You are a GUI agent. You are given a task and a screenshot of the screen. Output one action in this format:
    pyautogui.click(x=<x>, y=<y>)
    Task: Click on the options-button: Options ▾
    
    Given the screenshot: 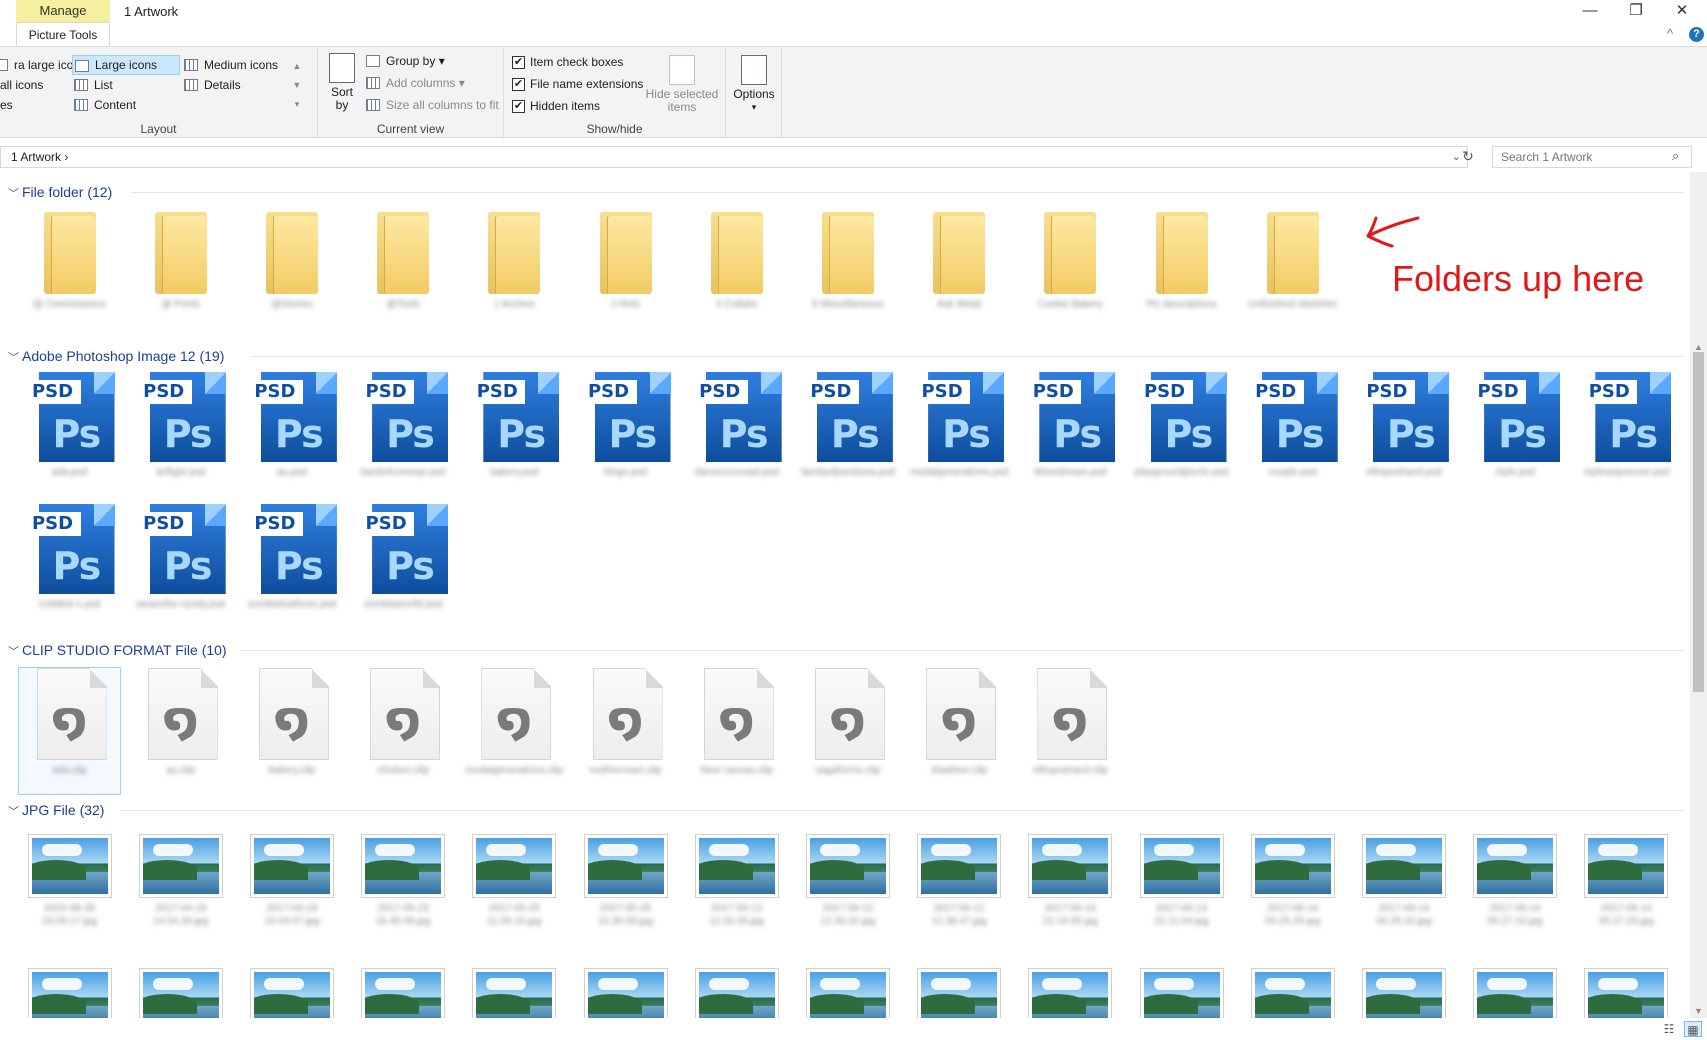 What is the action you would take?
    pyautogui.click(x=754, y=84)
    